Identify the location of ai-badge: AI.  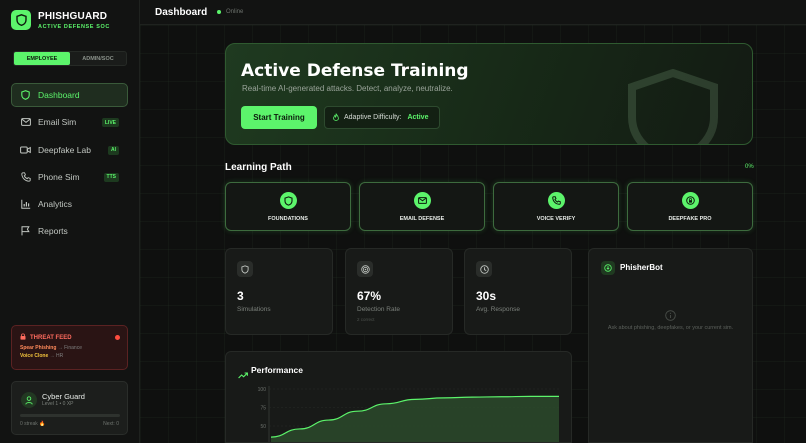
(113, 150).